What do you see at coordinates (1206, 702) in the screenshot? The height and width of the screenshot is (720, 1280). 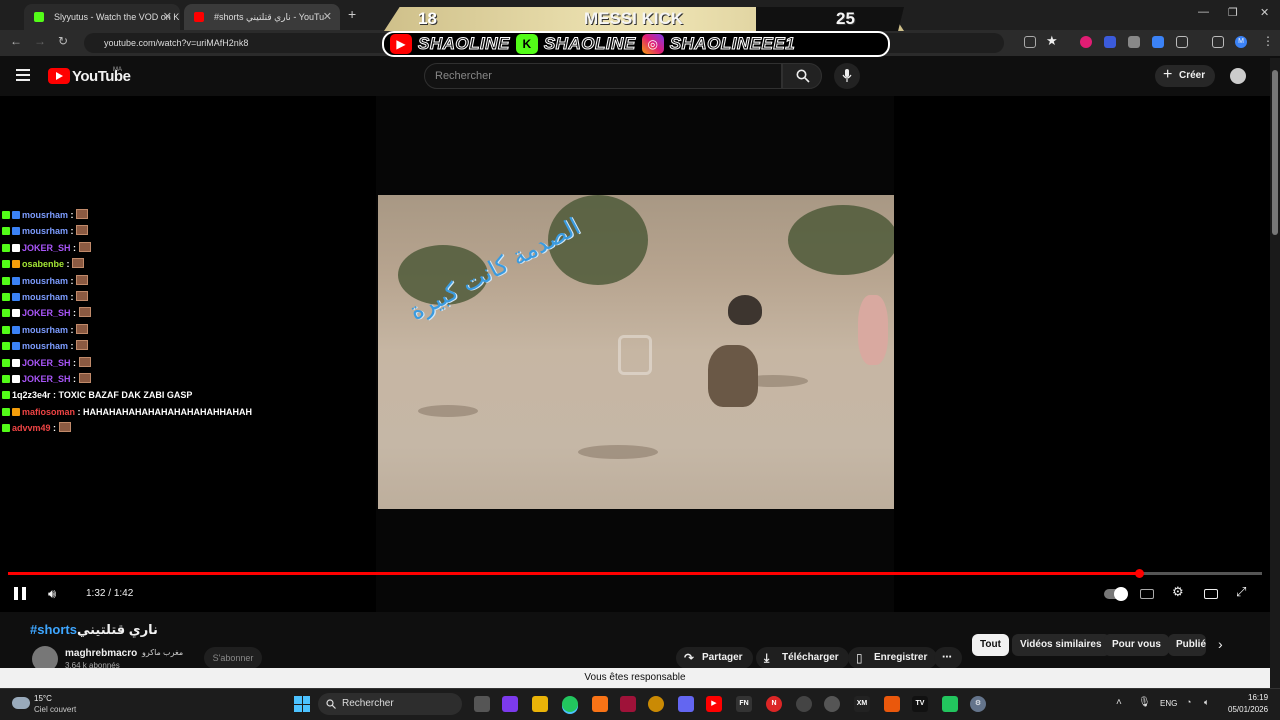 I see `speaker-icon: 🔈︎` at bounding box center [1206, 702].